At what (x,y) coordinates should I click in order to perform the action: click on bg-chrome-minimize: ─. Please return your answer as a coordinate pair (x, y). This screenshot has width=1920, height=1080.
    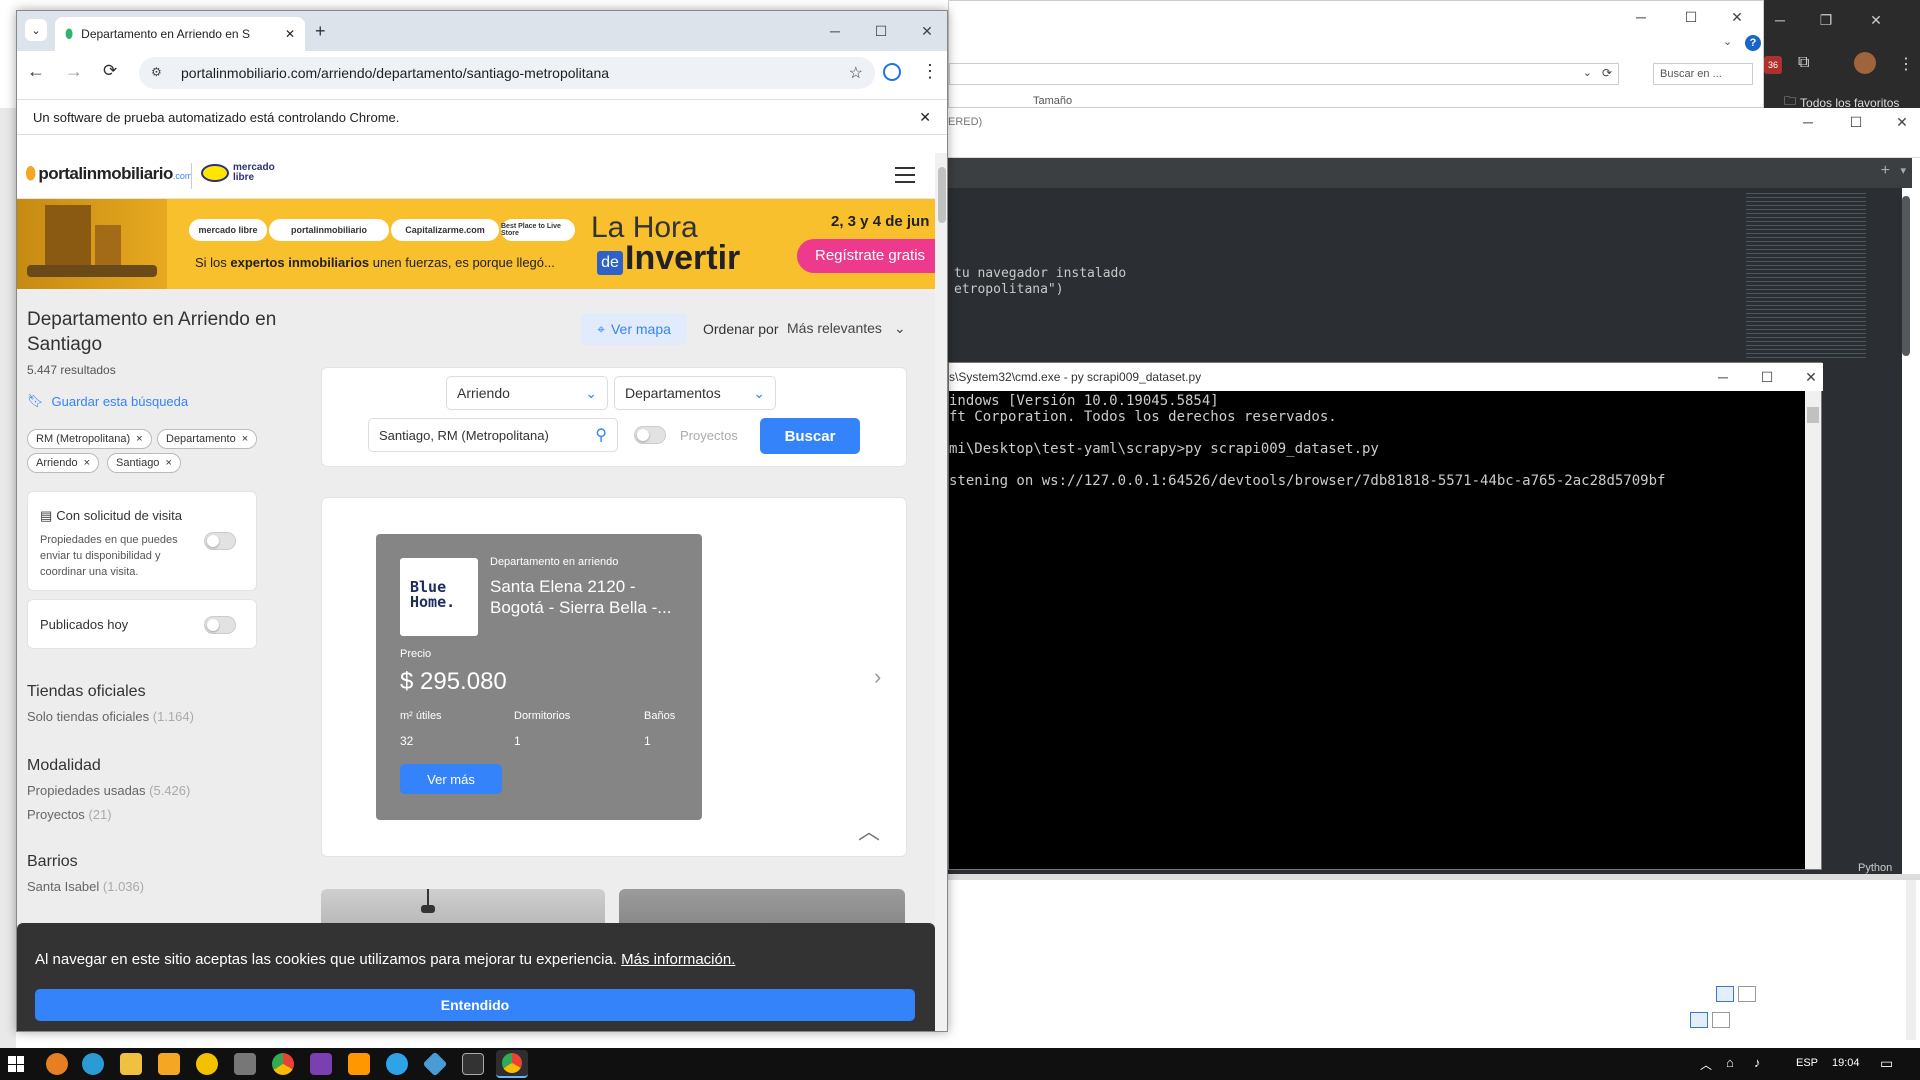
    Looking at the image, I should click on (1780, 20).